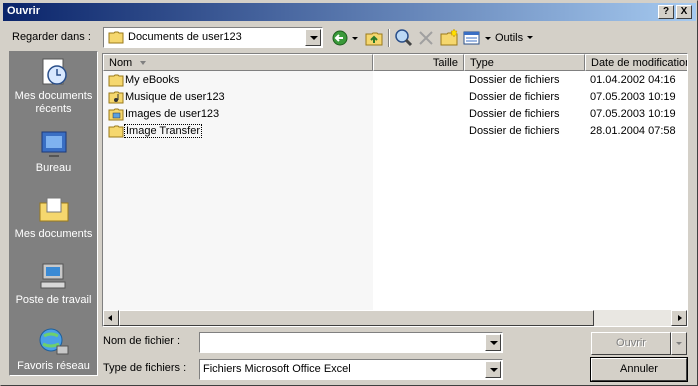 The width and height of the screenshot is (698, 386). I want to click on close-icon: X, so click(684, 11).